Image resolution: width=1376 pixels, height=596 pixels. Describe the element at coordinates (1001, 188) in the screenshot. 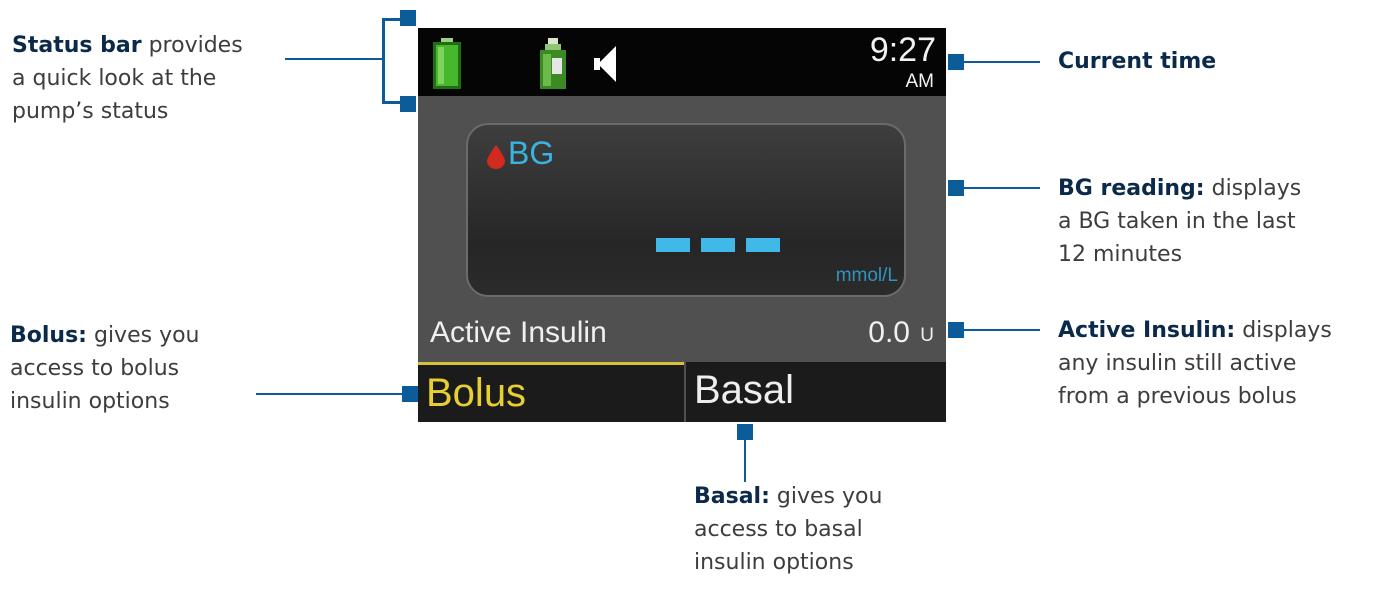

I see `bg-reading-connector` at that location.